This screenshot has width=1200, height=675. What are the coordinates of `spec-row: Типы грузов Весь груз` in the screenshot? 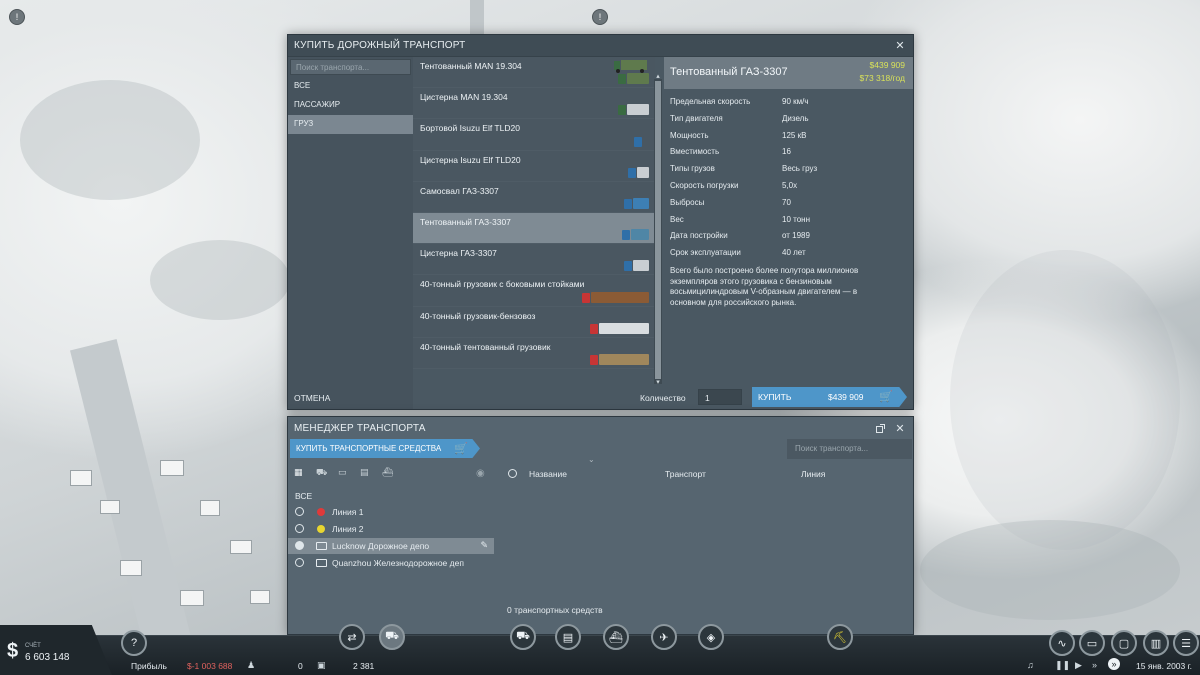 It's located at (788, 170).